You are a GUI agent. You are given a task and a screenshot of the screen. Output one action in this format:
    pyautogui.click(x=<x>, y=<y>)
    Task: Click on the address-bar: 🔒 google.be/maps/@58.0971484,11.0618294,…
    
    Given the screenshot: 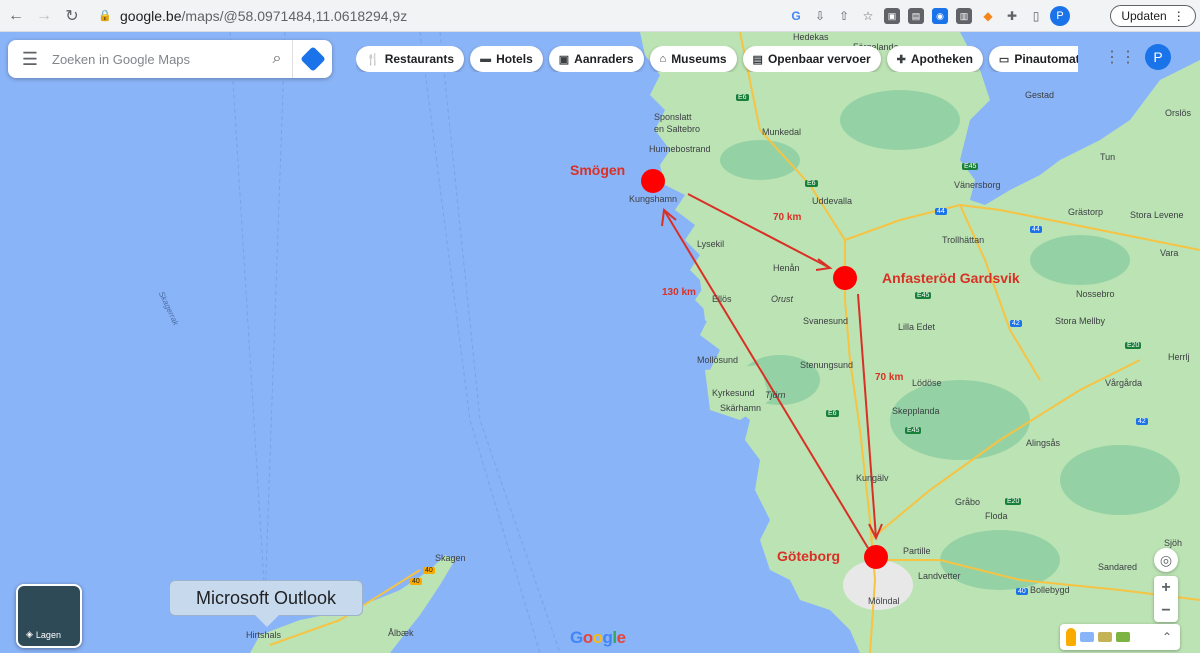 What is the action you would take?
    pyautogui.click(x=490, y=16)
    